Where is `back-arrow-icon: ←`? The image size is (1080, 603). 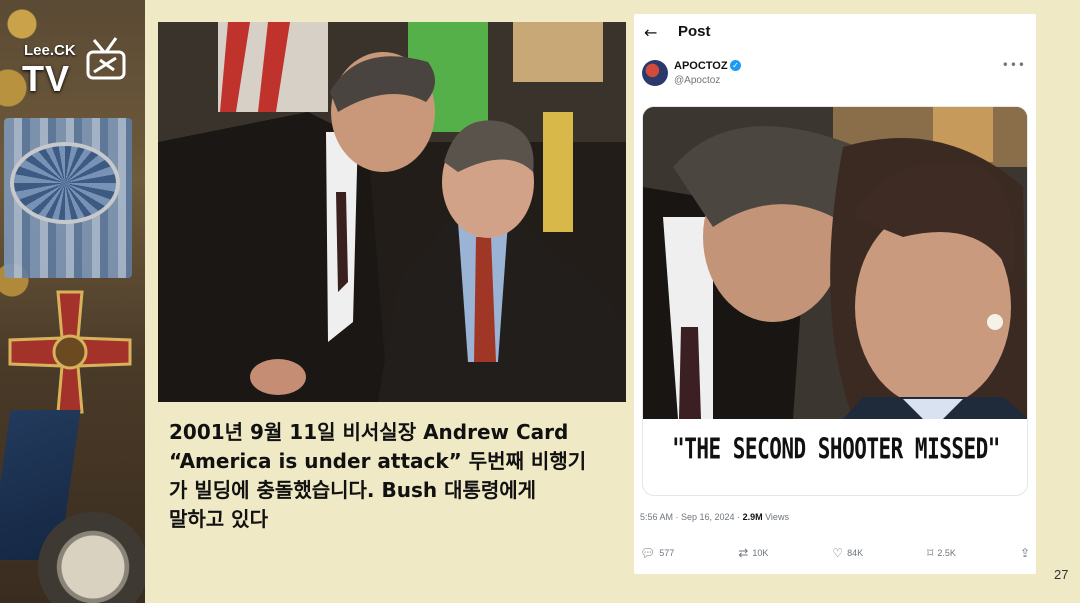 back-arrow-icon: ← is located at coordinates (650, 32).